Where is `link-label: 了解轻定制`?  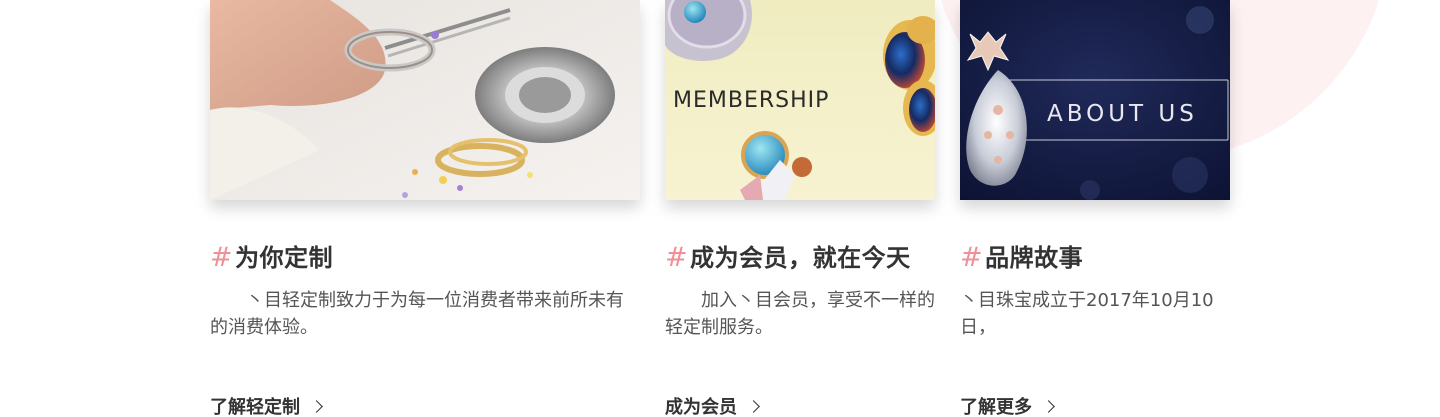
link-label: 了解轻定制 is located at coordinates (255, 407).